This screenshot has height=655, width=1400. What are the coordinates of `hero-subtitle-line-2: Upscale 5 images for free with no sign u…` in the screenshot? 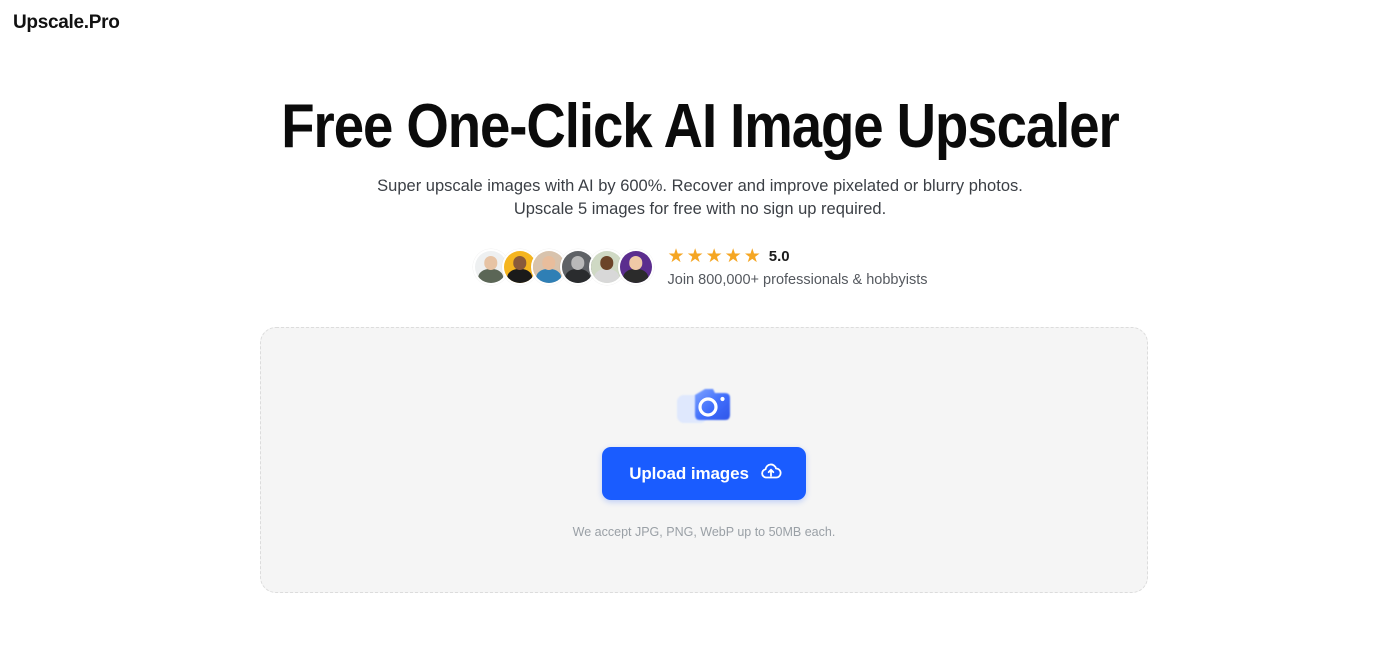 It's located at (700, 208).